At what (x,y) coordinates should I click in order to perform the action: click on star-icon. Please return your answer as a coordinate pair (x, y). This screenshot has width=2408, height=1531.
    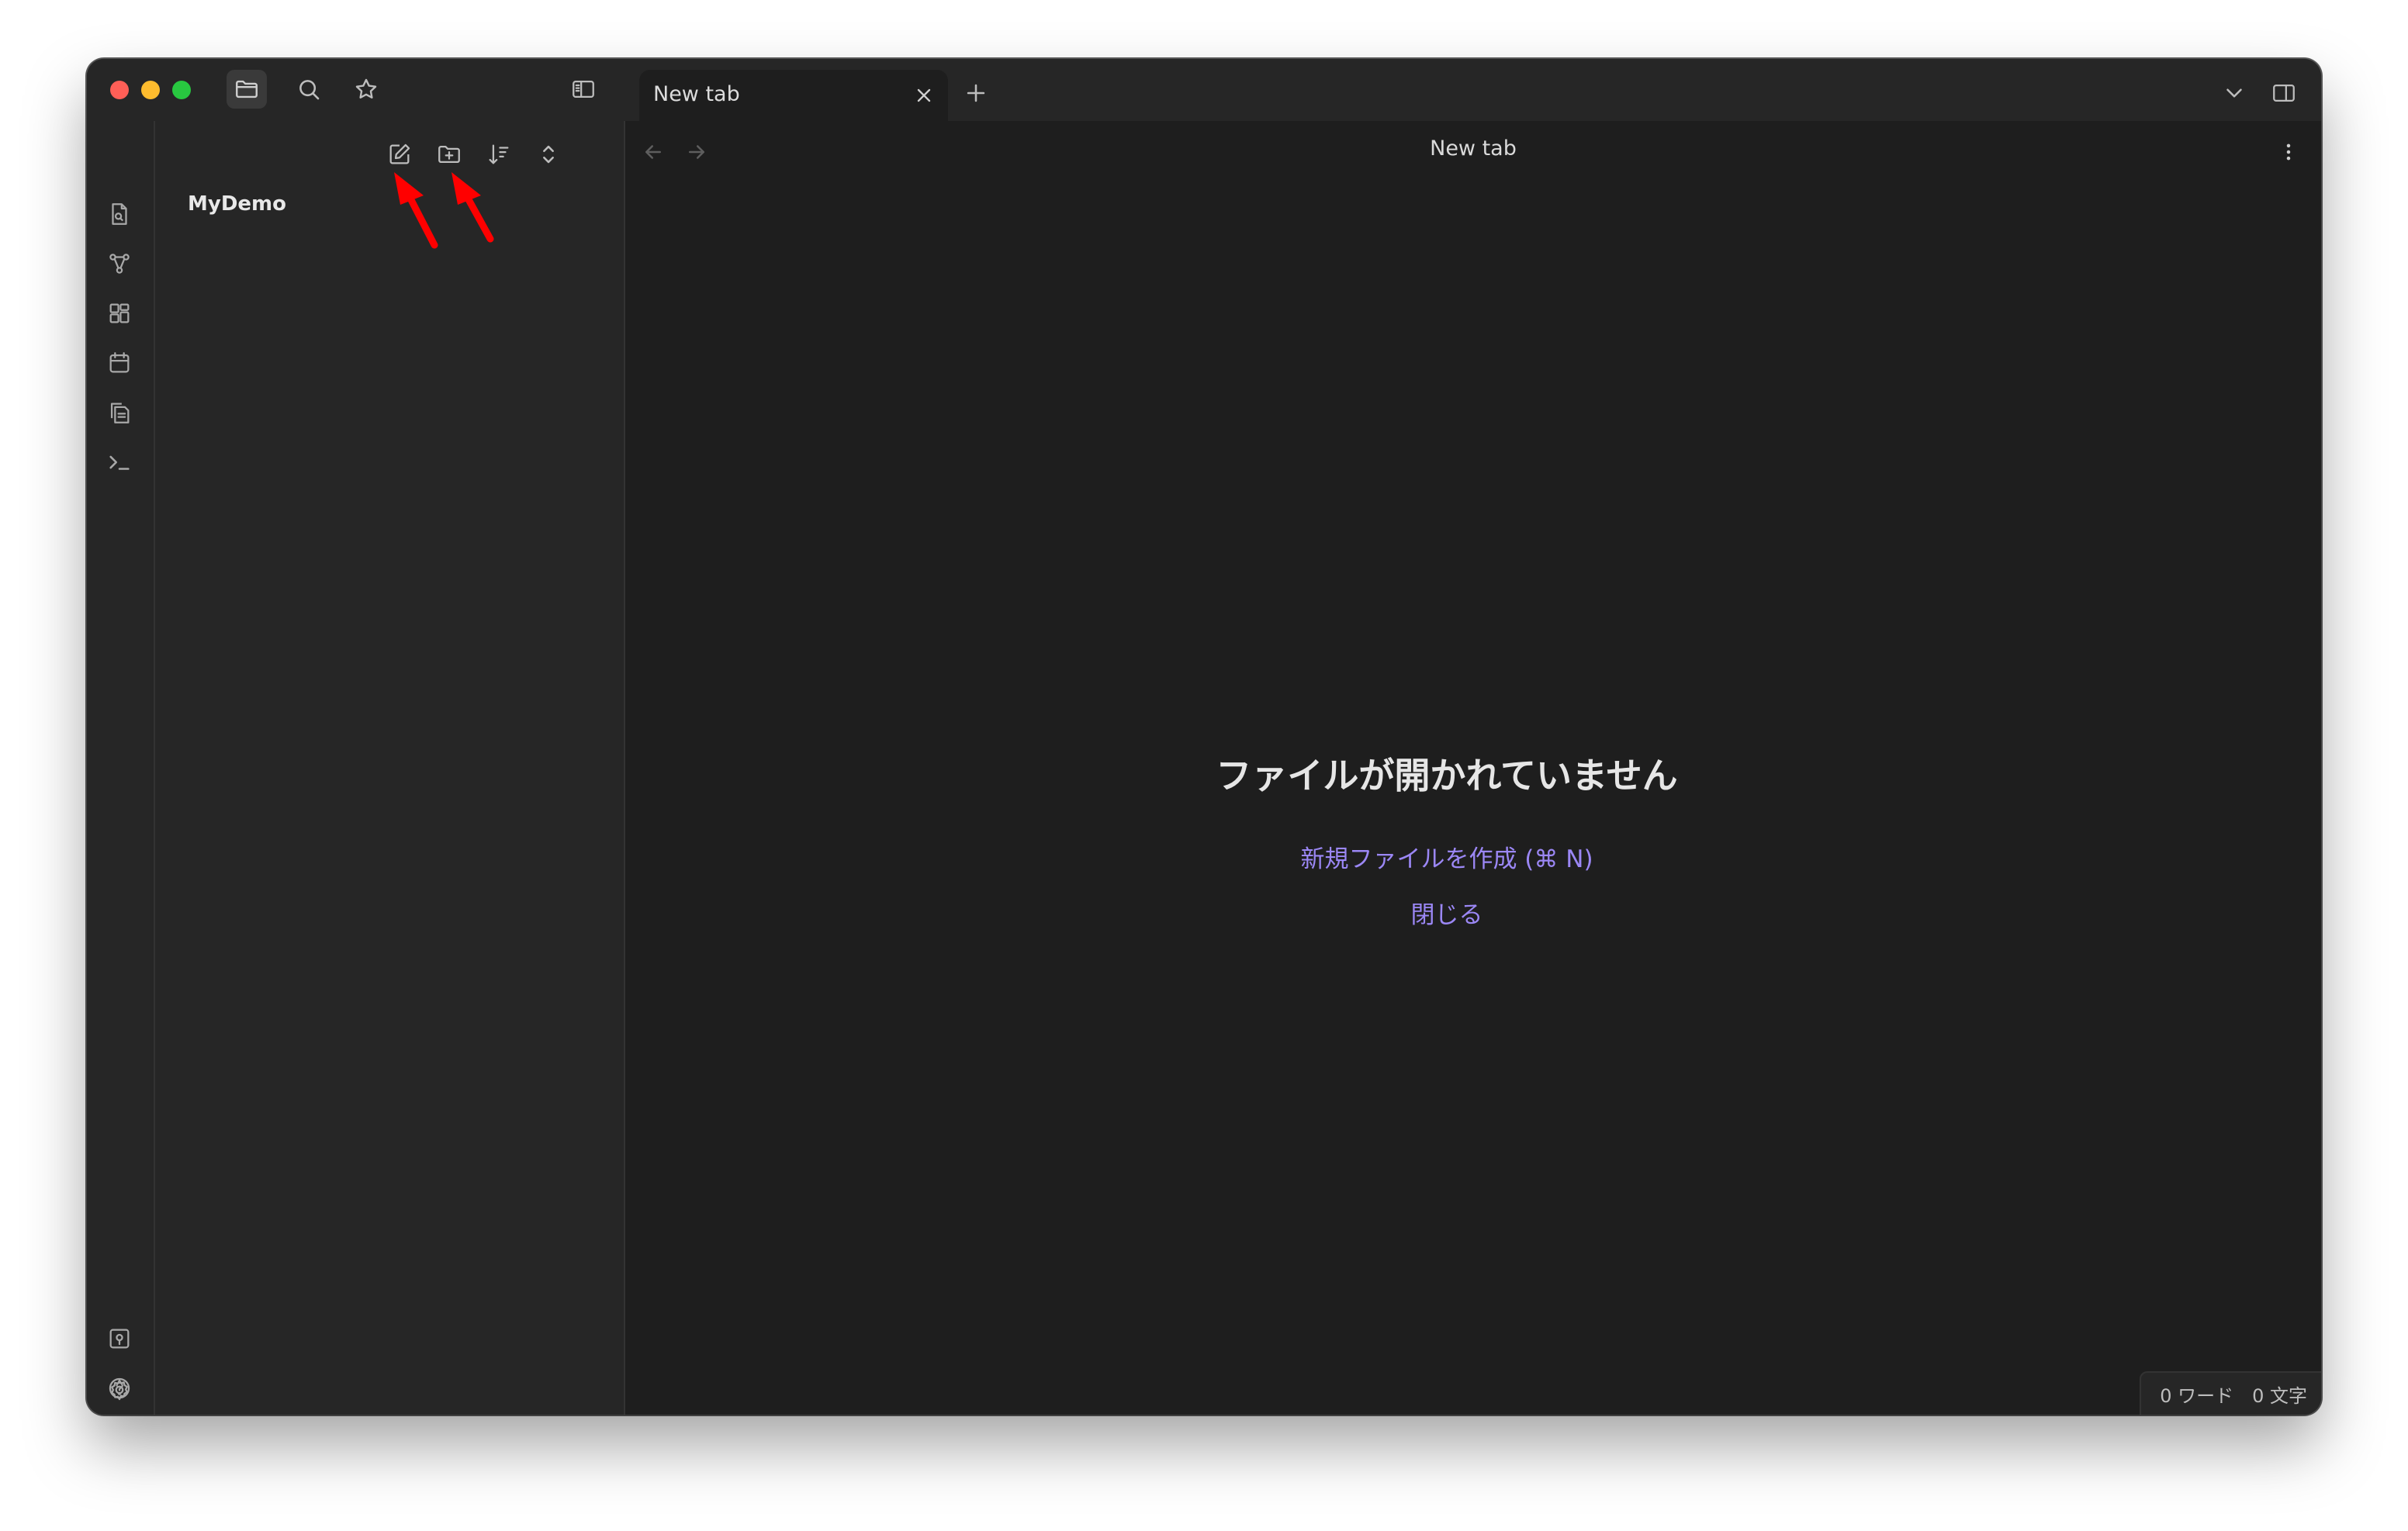
    Looking at the image, I should click on (366, 89).